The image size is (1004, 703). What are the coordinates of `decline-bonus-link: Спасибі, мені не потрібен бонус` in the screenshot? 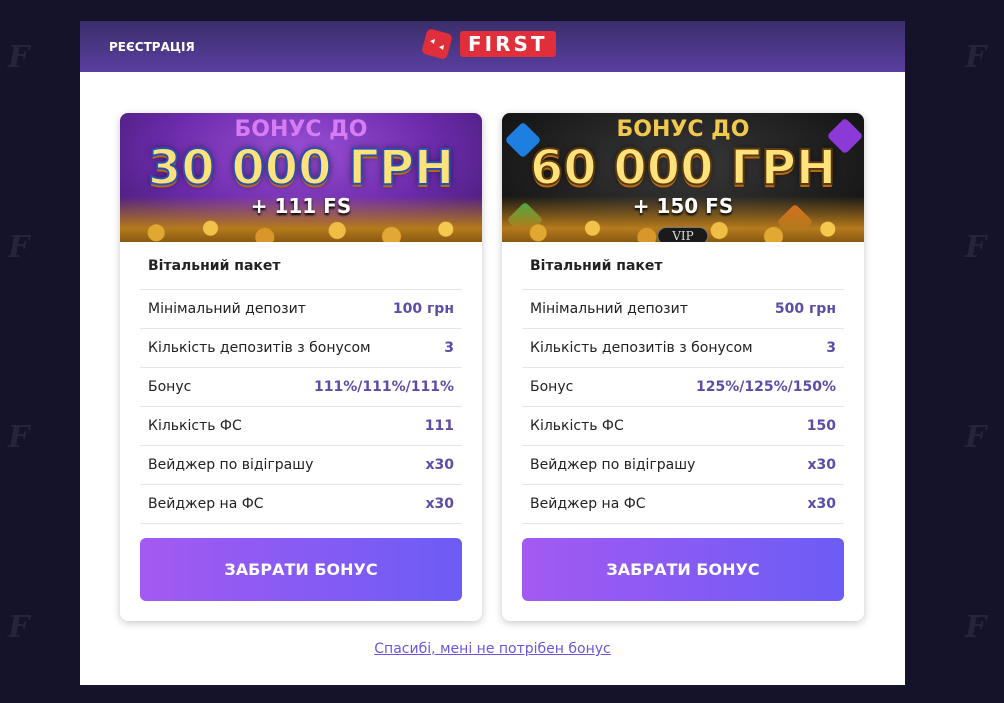 It's located at (492, 649).